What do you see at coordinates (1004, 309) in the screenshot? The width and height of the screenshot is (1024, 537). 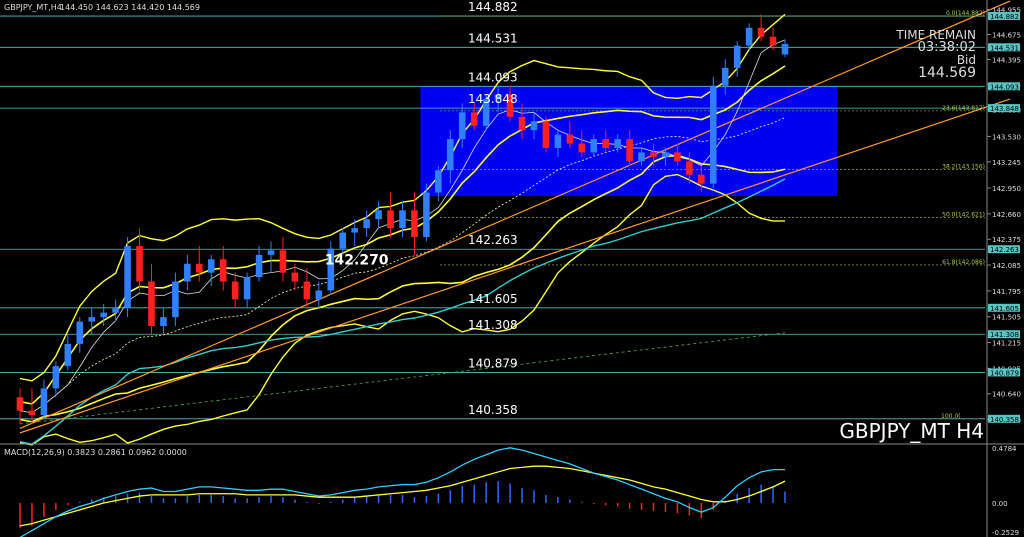 I see `price-tag-label-5: 141.605` at bounding box center [1004, 309].